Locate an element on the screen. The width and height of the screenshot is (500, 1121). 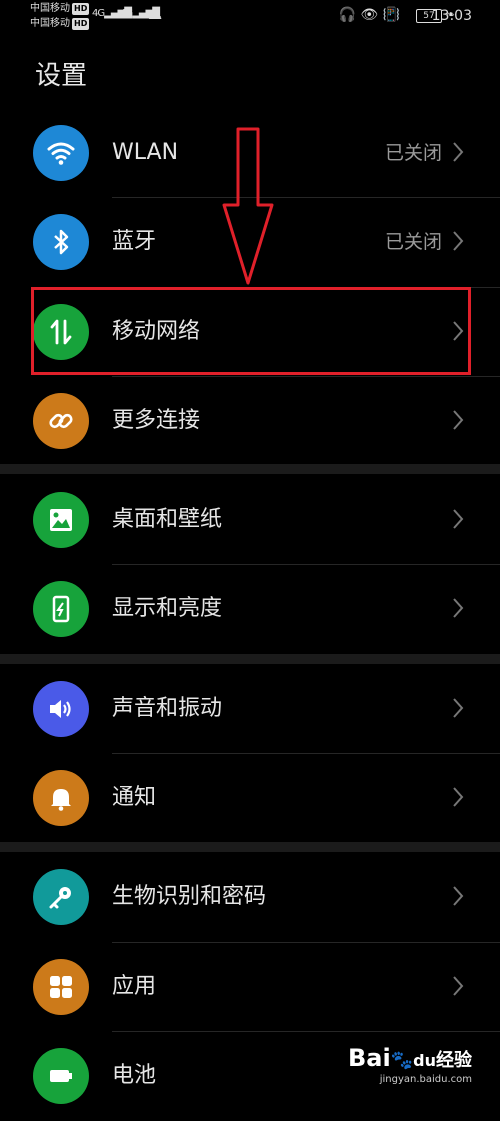
key-icon is located at coordinates (61, 897).